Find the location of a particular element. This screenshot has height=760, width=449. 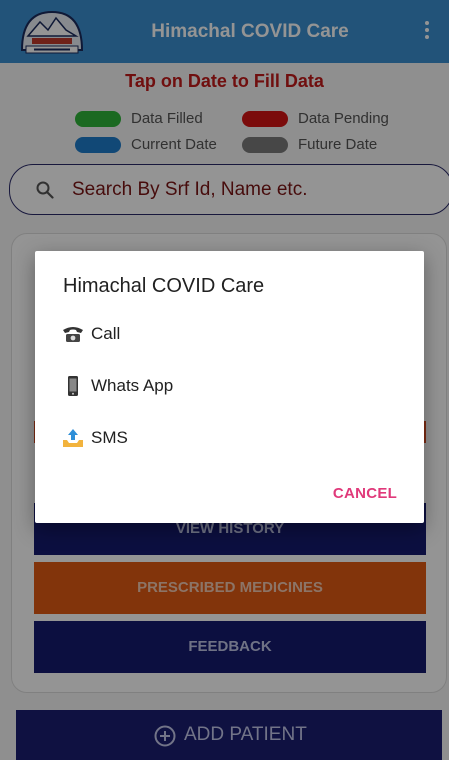

outbox-tray-icon is located at coordinates (73, 438).